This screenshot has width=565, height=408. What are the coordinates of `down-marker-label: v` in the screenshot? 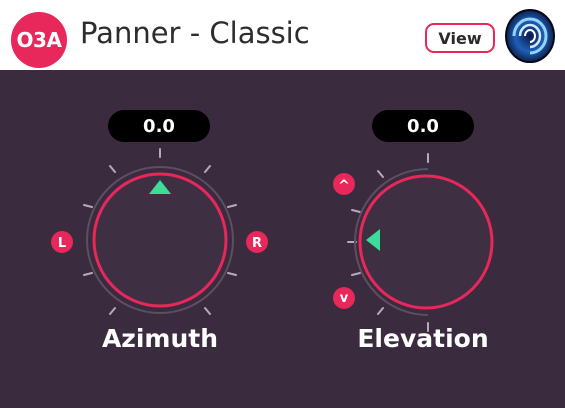 It's located at (344, 298).